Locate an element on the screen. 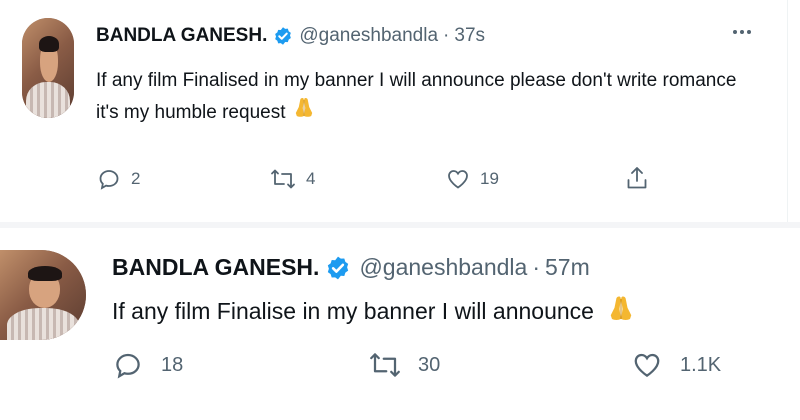 The width and height of the screenshot is (800, 420). reply-button: 2 is located at coordinates (118, 179).